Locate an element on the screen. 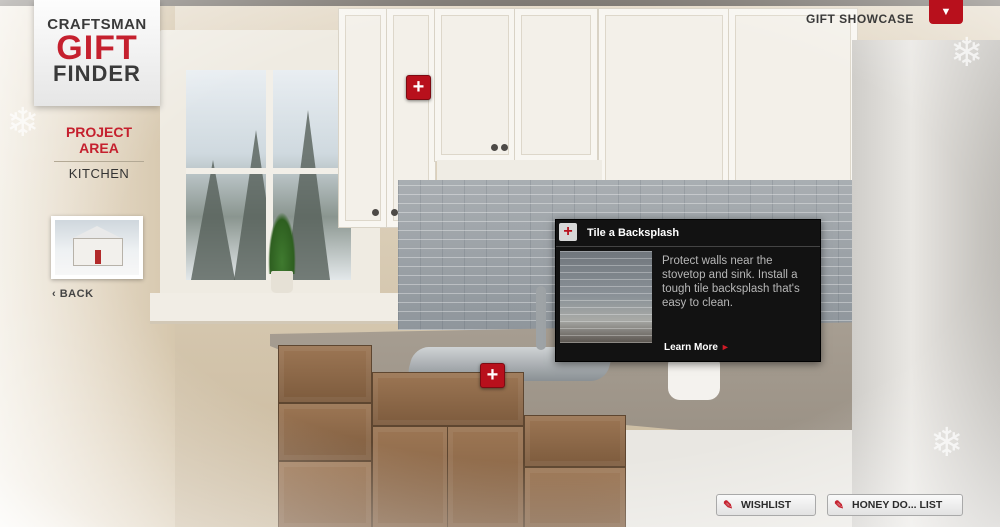 The height and width of the screenshot is (527, 1000). chevron-down-icon: ▼ is located at coordinates (946, 12).